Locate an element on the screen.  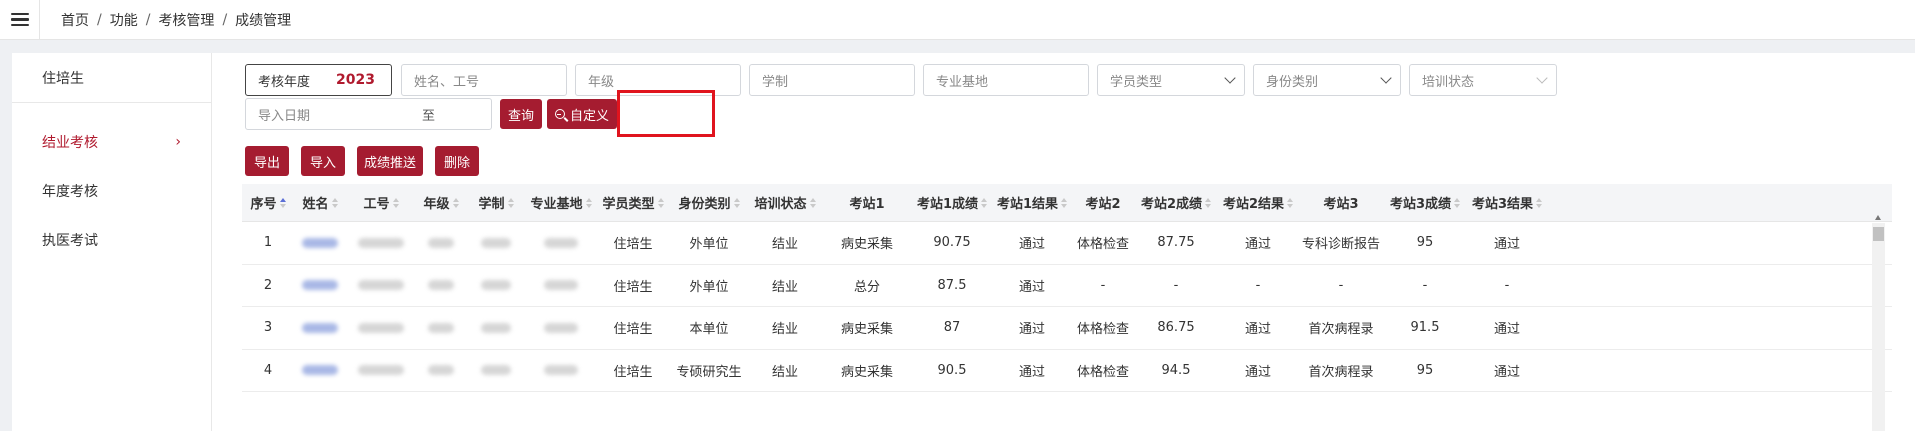
column-header-label: 考站3结果 is located at coordinates (1502, 204).